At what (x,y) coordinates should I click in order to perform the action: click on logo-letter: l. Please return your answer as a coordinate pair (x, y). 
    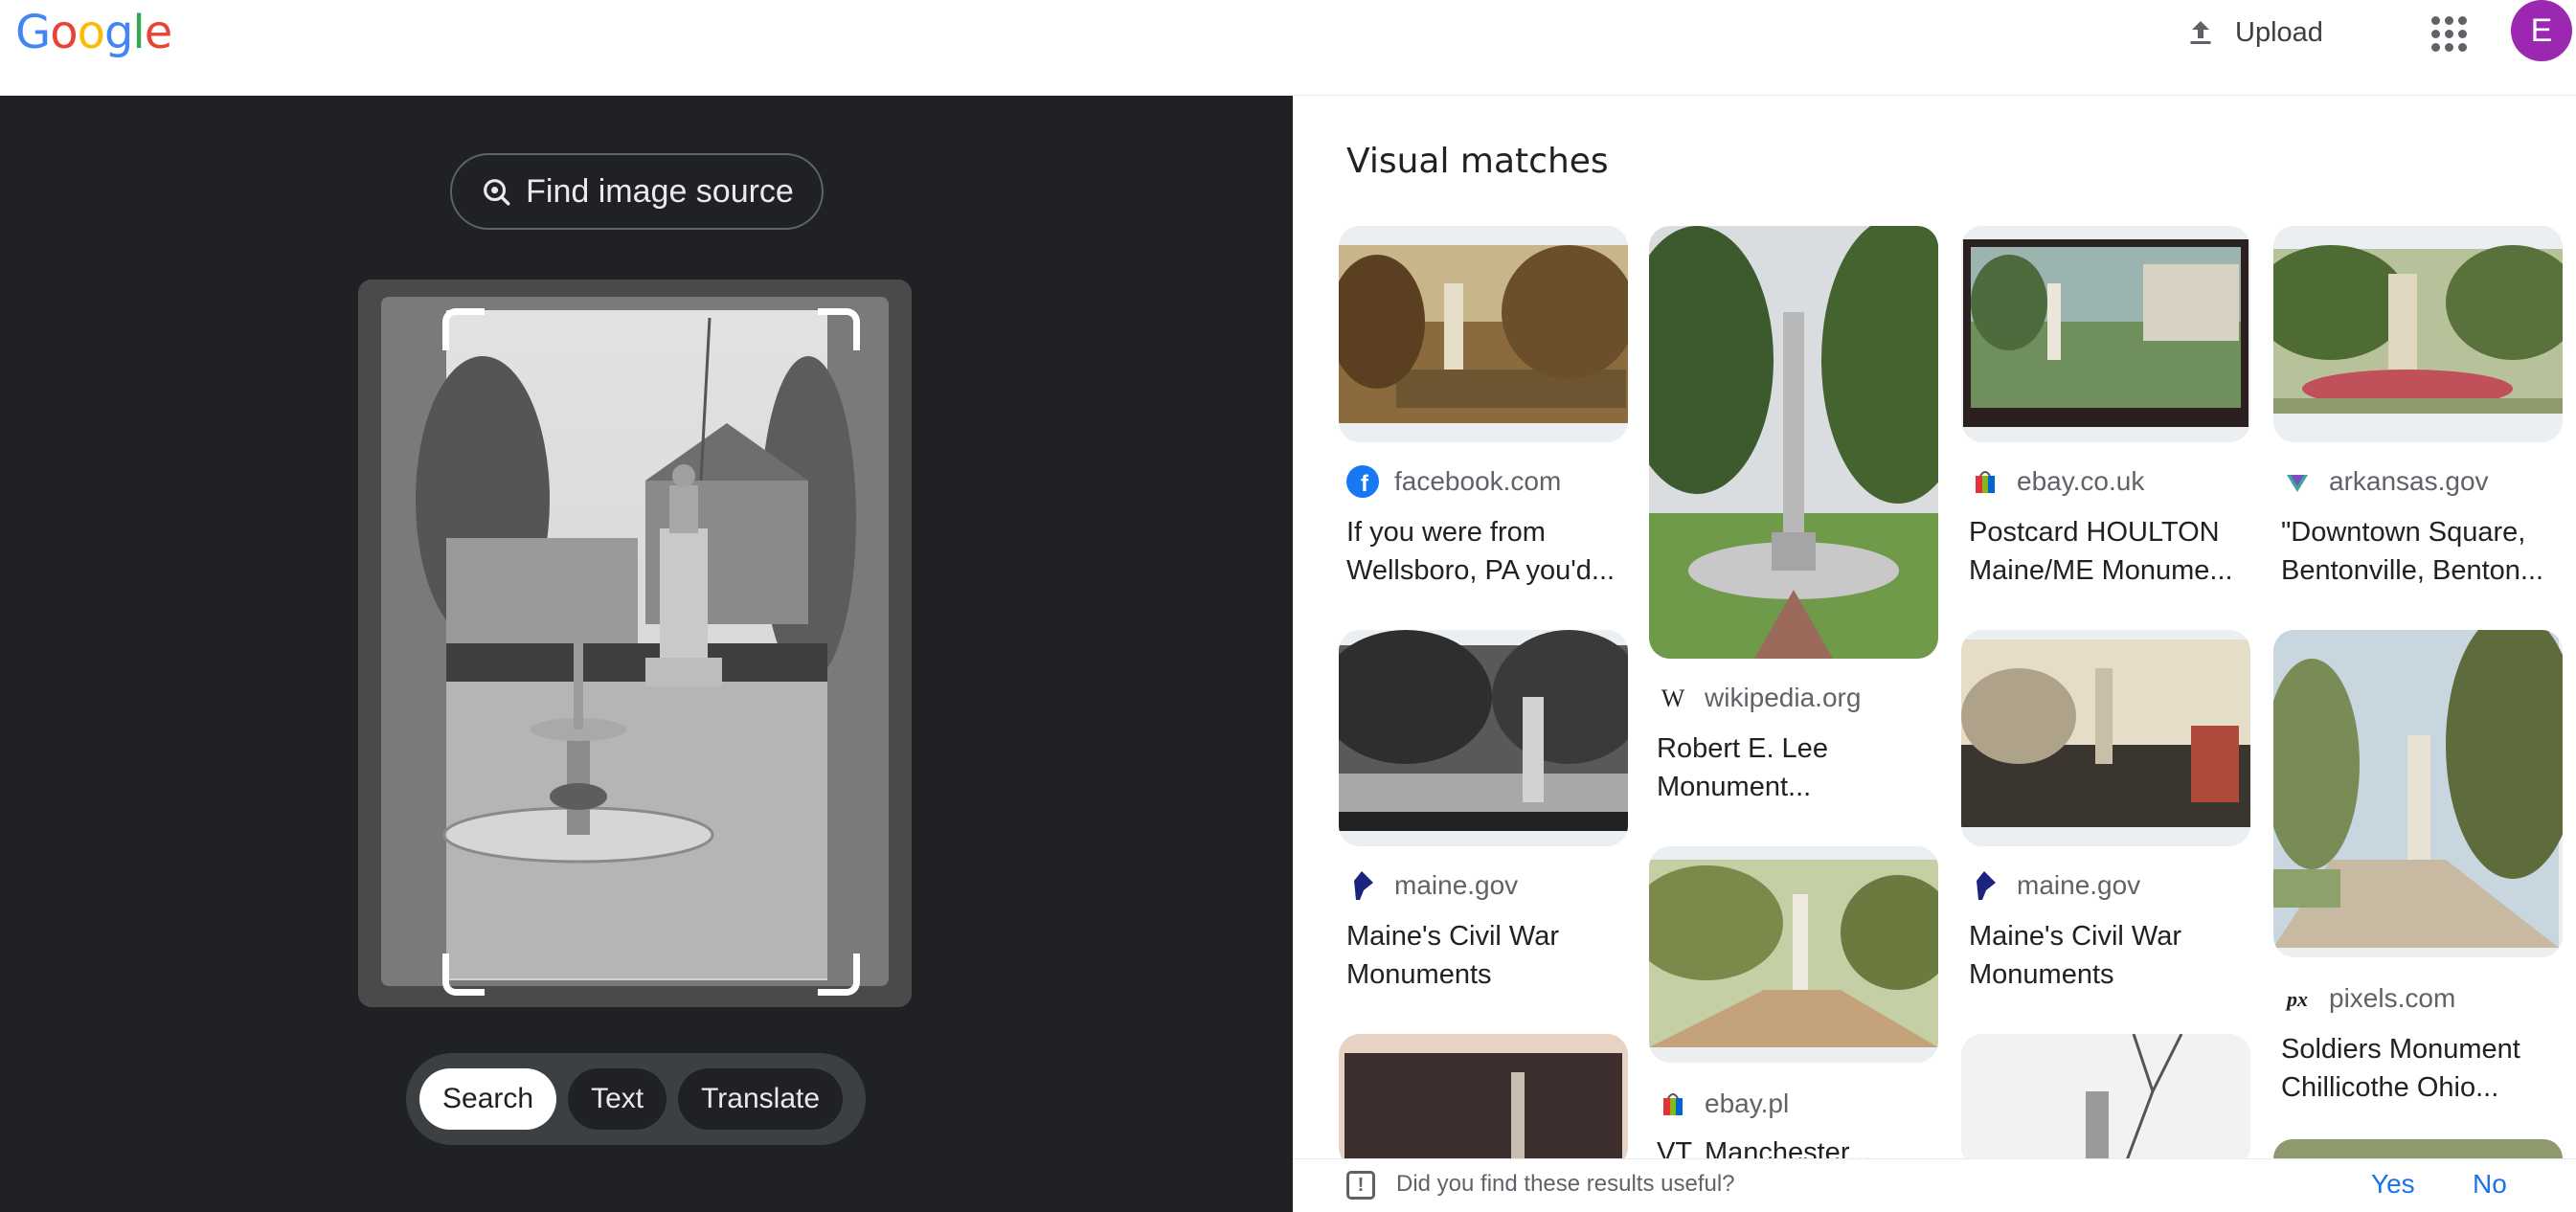
    Looking at the image, I should click on (138, 33).